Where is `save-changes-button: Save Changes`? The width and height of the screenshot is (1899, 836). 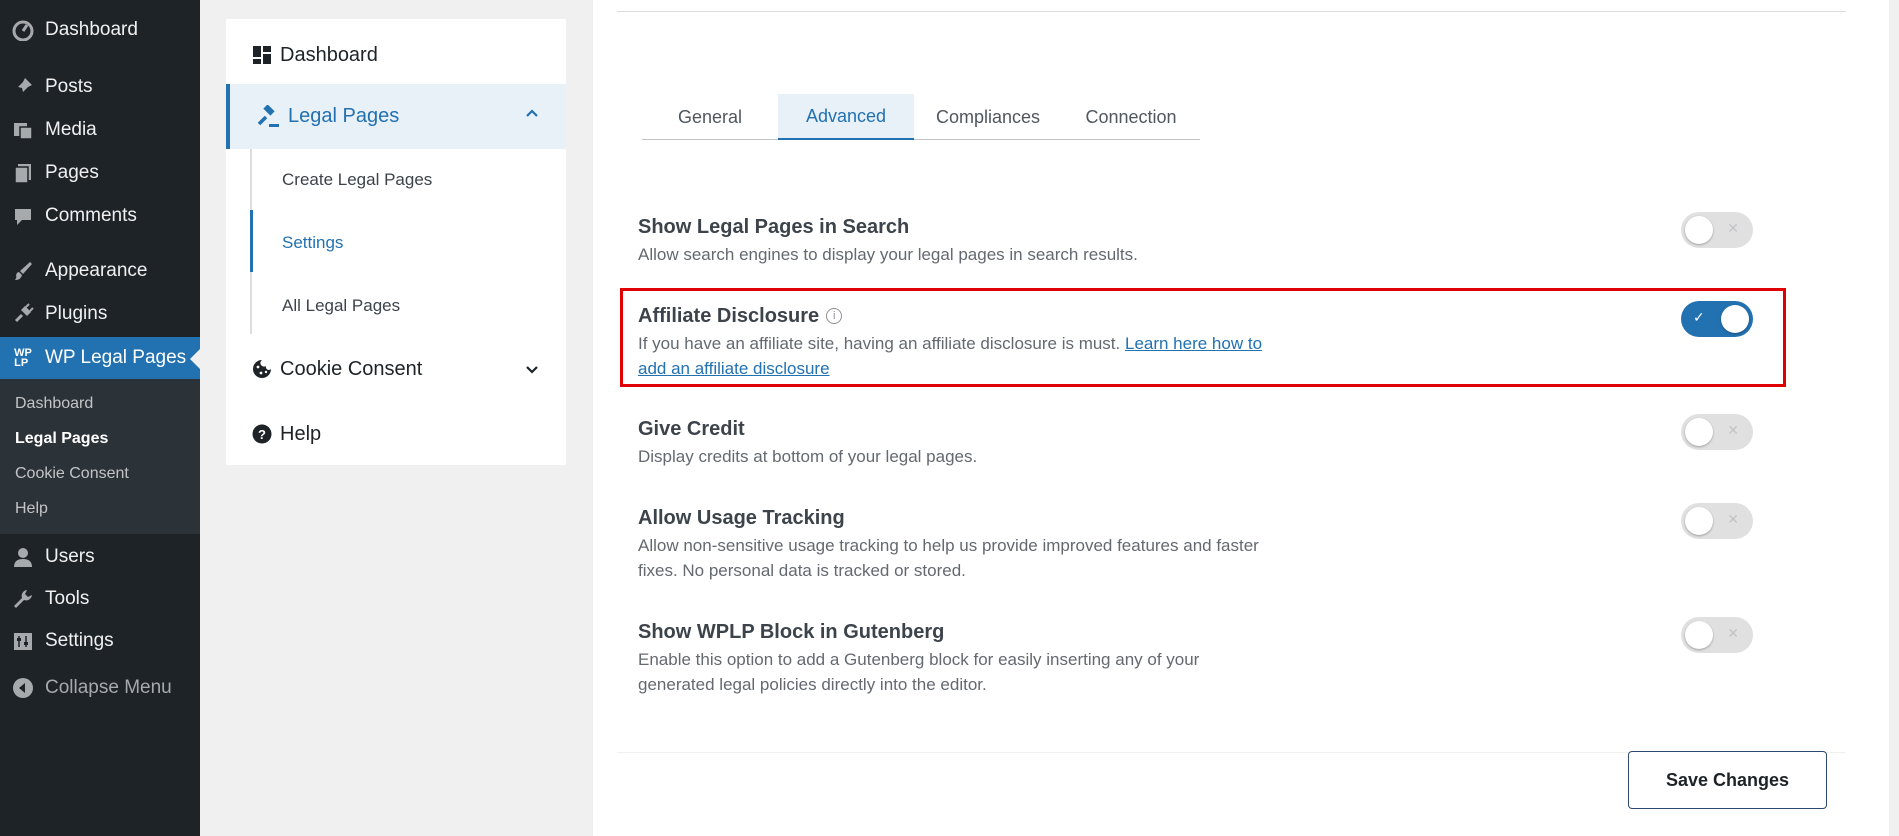
save-changes-button: Save Changes is located at coordinates (1727, 780).